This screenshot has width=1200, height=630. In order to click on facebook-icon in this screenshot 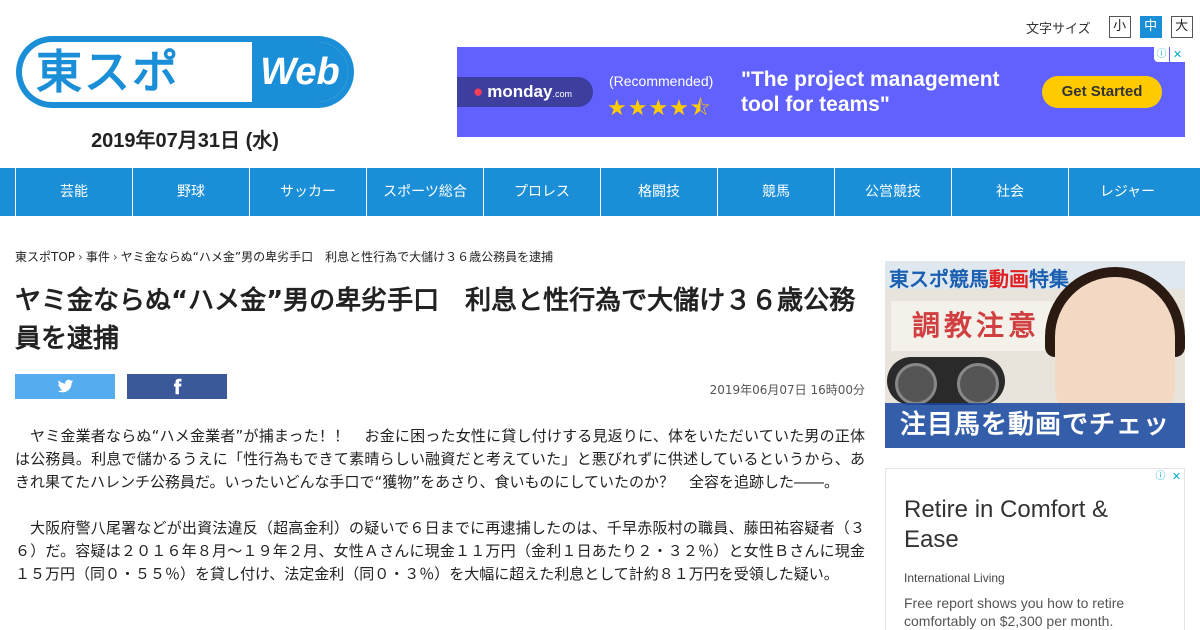, I will do `click(177, 386)`.